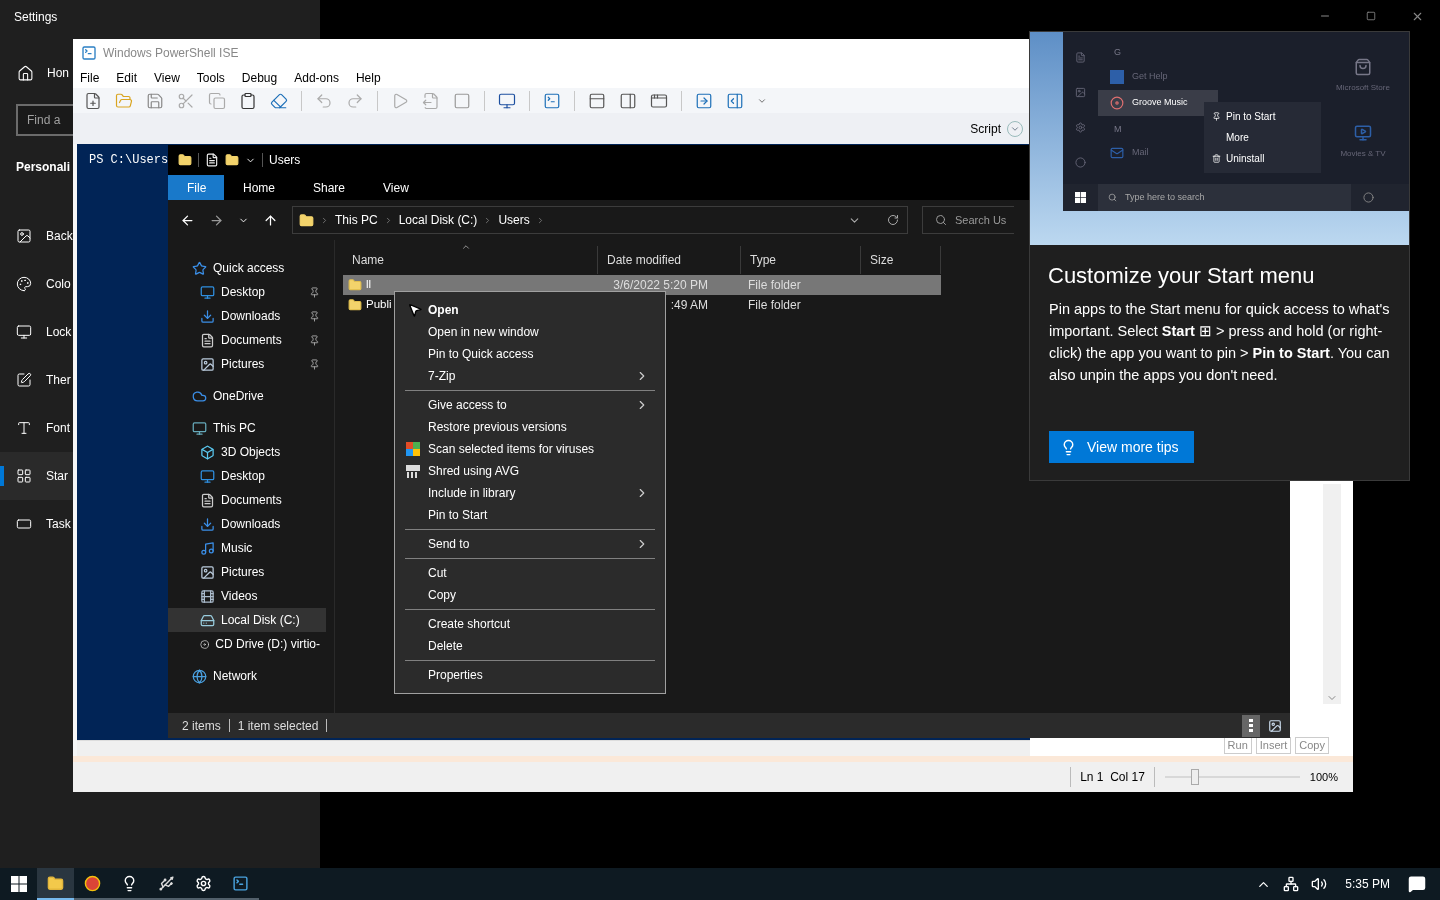 This screenshot has height=900, width=1440. Describe the element at coordinates (247, 676) in the screenshot. I see `tree-item: Network` at that location.